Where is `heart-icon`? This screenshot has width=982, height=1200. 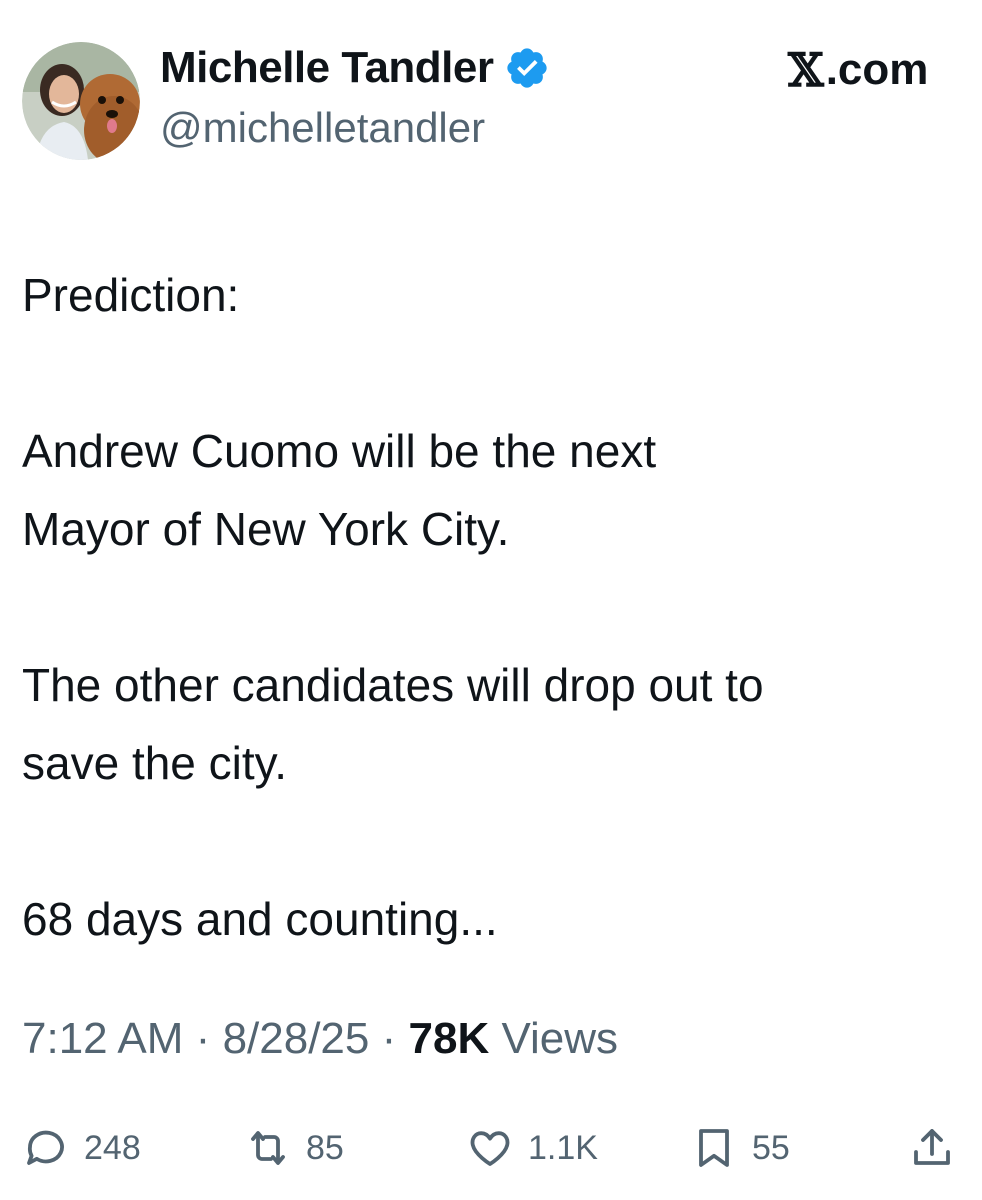
heart-icon is located at coordinates (490, 1148).